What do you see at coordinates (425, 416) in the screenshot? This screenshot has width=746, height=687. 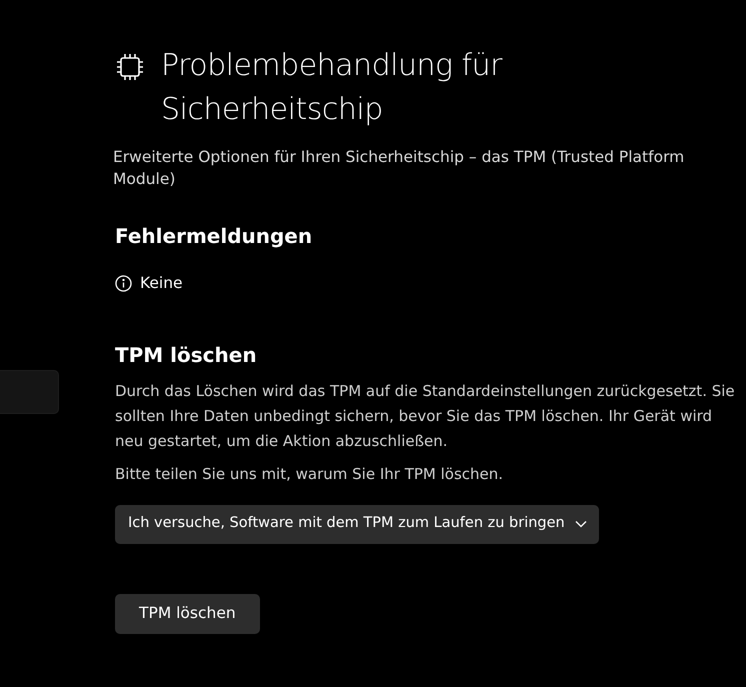 I see `description-text: Durch das Löschen wird das TPM auf die Standardeinstellungen zurückgesetzt. Sie sollten Ihre Daten unbedingt sichern, bevor Sie das TPM löschen. Ihr Gerät wird neu gestartet, um die Aktion abzuschließen.` at bounding box center [425, 416].